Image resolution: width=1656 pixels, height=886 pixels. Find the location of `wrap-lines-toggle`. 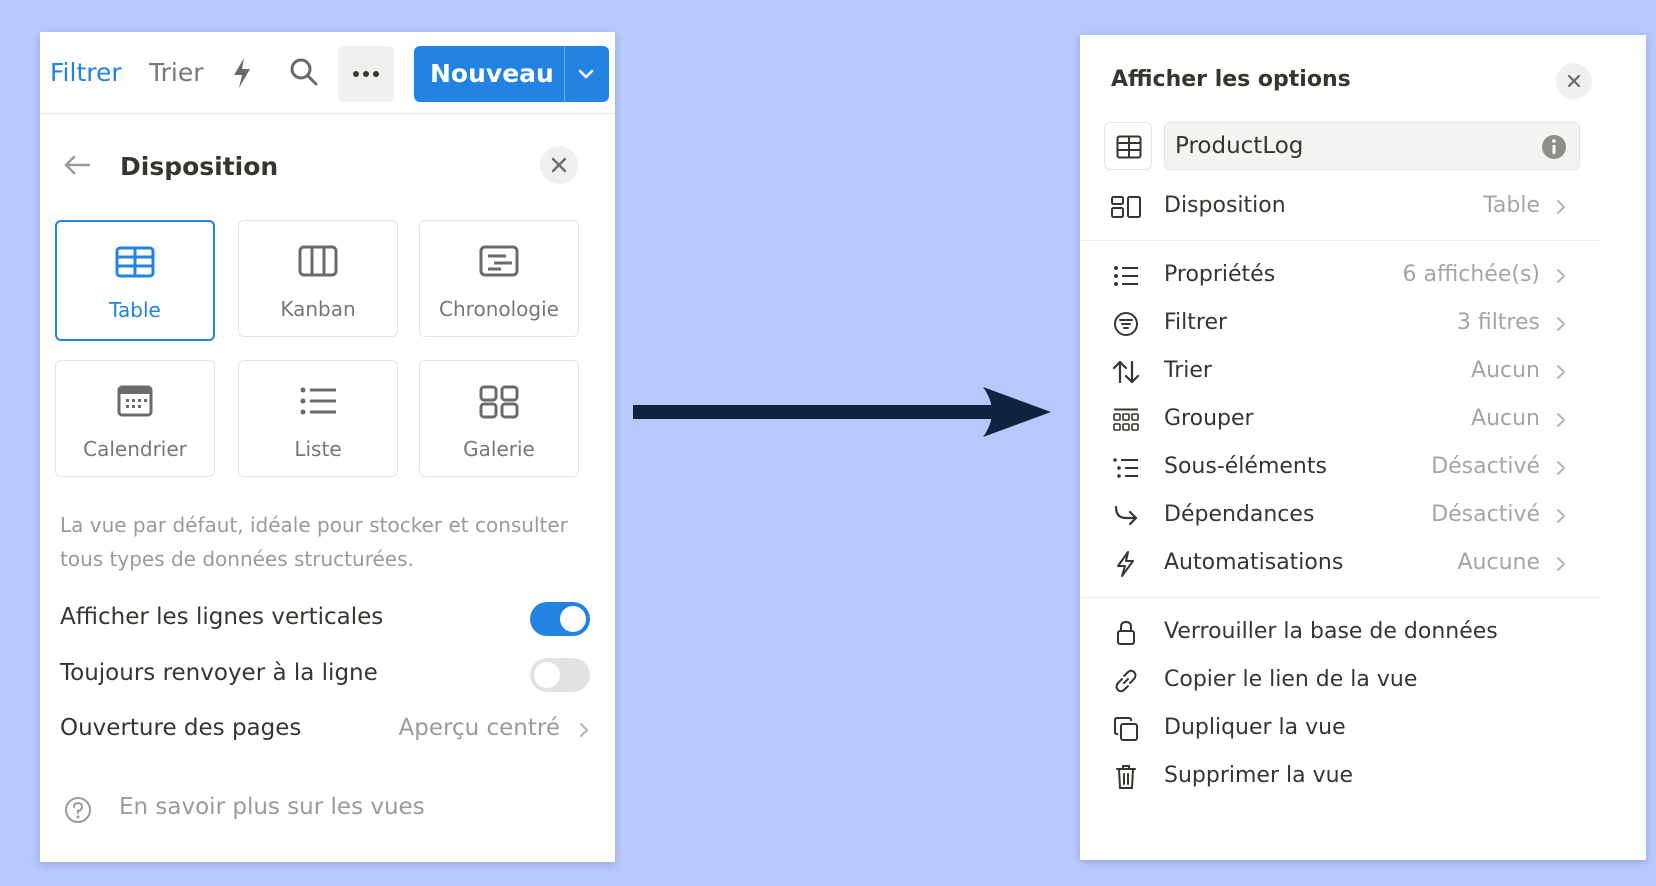

wrap-lines-toggle is located at coordinates (560, 675).